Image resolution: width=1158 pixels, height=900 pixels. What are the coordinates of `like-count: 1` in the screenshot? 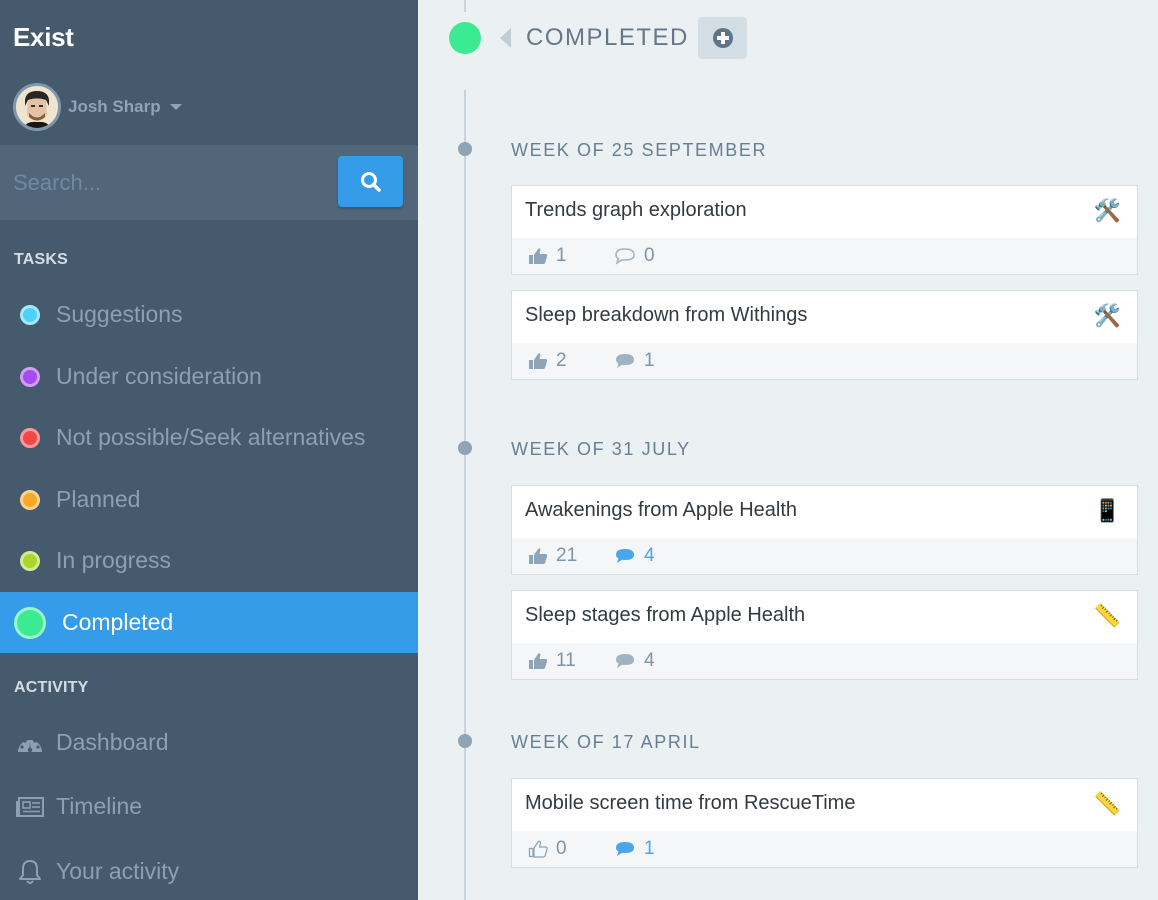 It's located at (561, 255).